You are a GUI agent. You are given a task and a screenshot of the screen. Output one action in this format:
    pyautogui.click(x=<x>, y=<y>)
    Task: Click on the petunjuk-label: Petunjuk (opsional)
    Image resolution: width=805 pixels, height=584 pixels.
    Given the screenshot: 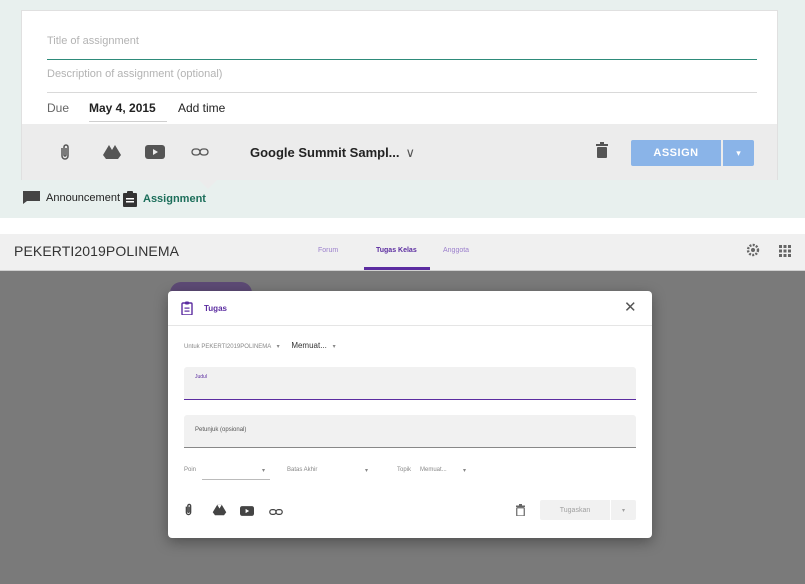 What is the action you would take?
    pyautogui.click(x=221, y=430)
    